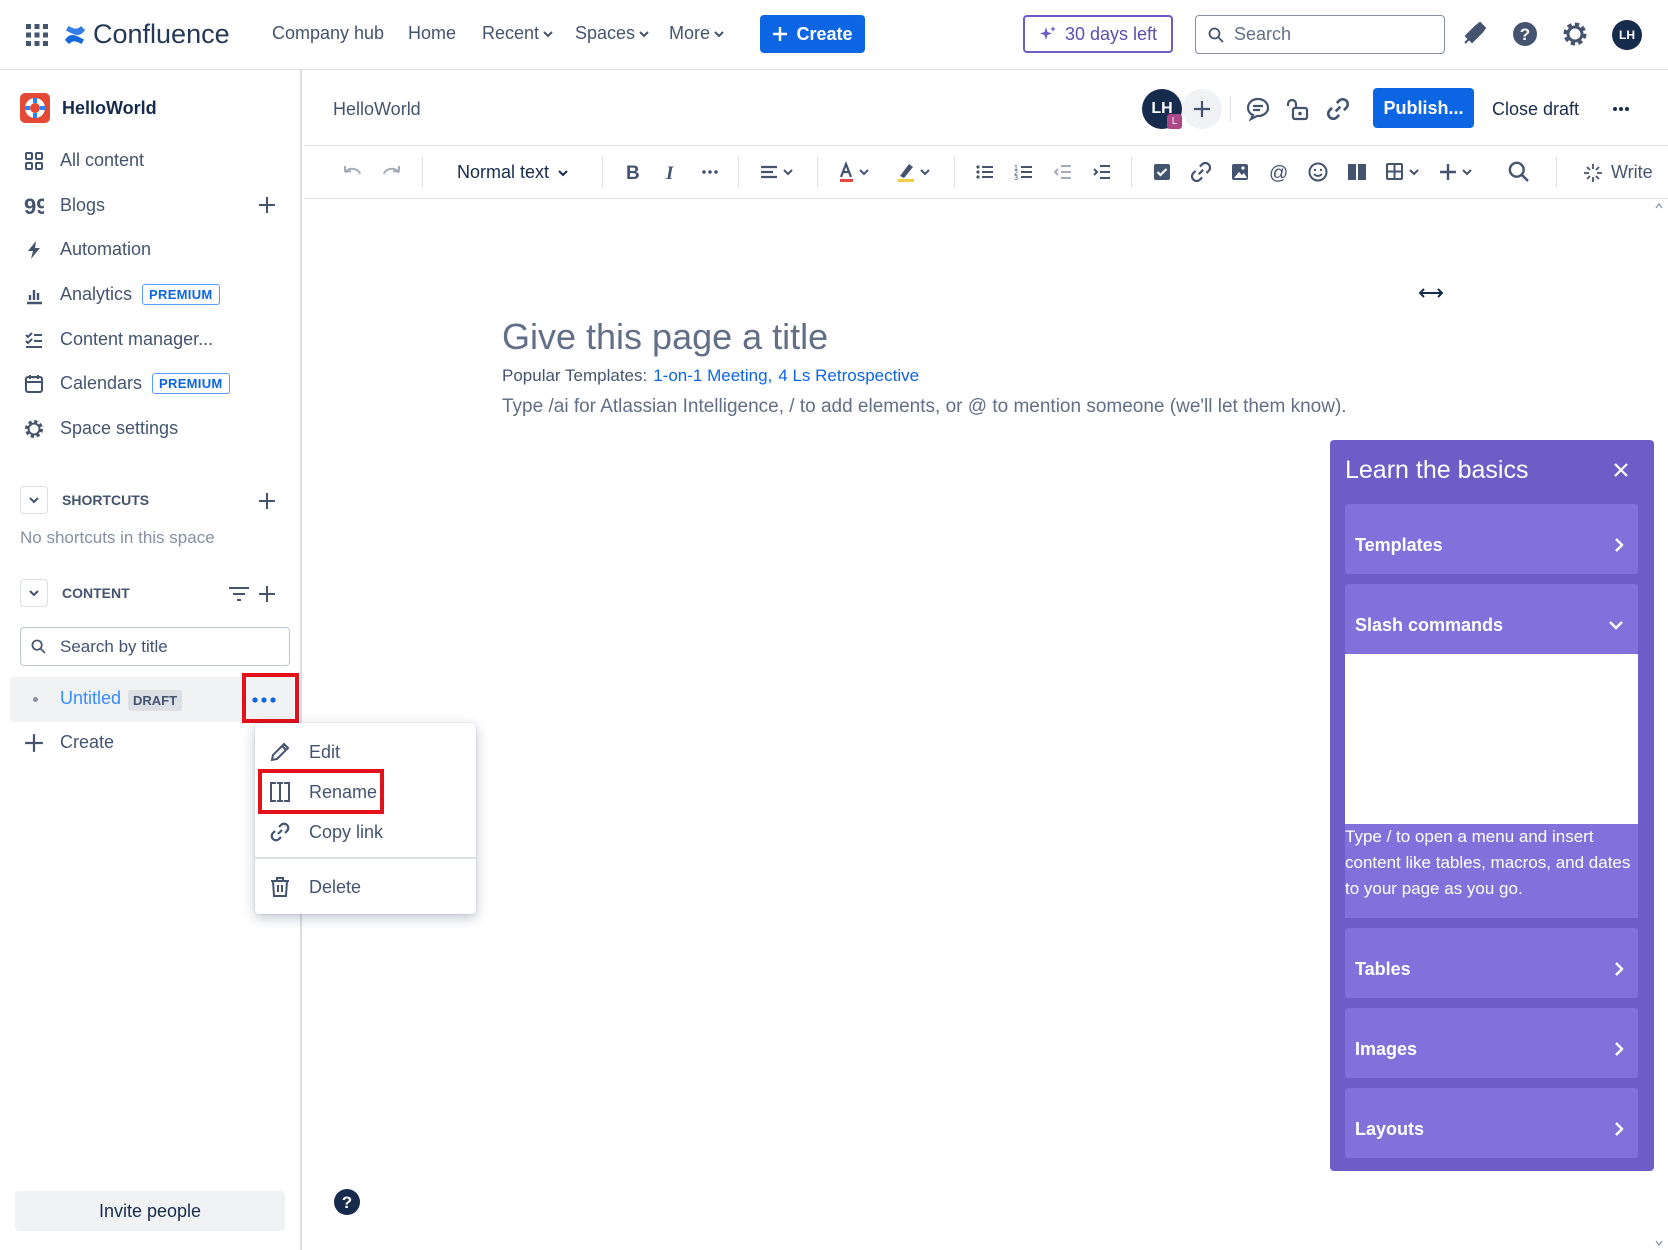  What do you see at coordinates (64, 205) in the screenshot?
I see `sidebar-item-blogs: 99 Blogs` at bounding box center [64, 205].